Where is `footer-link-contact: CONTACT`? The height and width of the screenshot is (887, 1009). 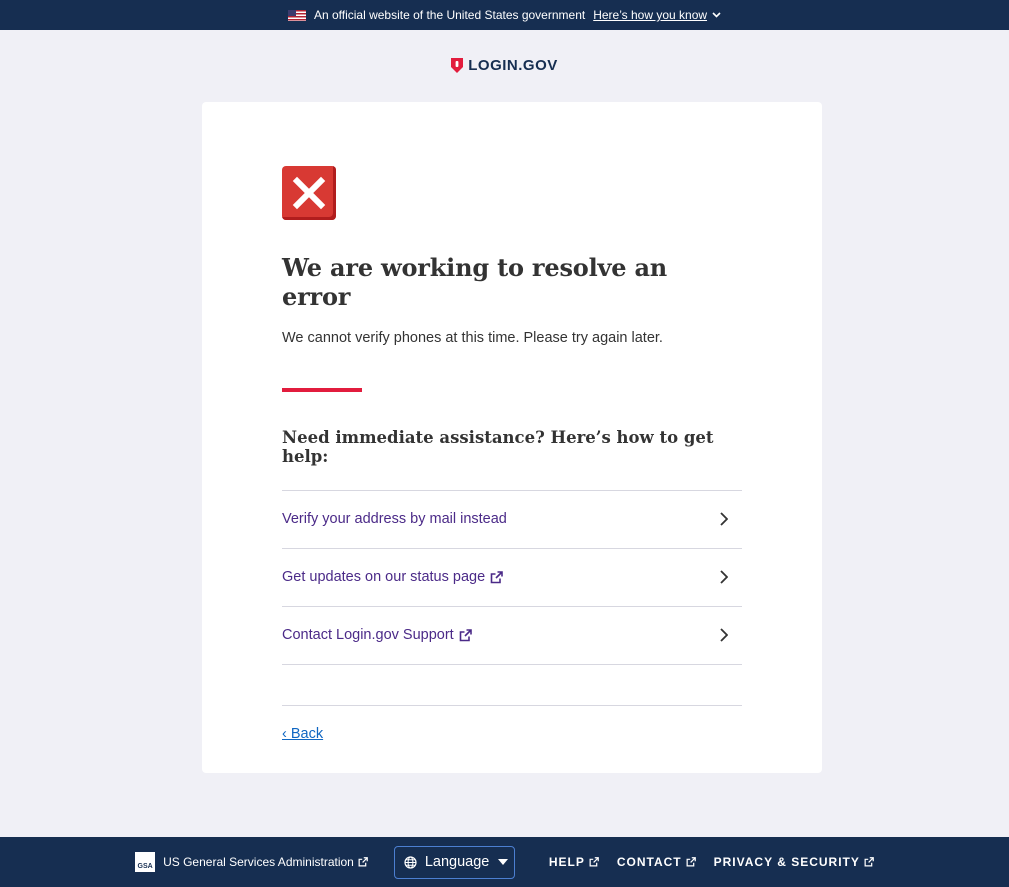 footer-link-contact: CONTACT is located at coordinates (656, 862).